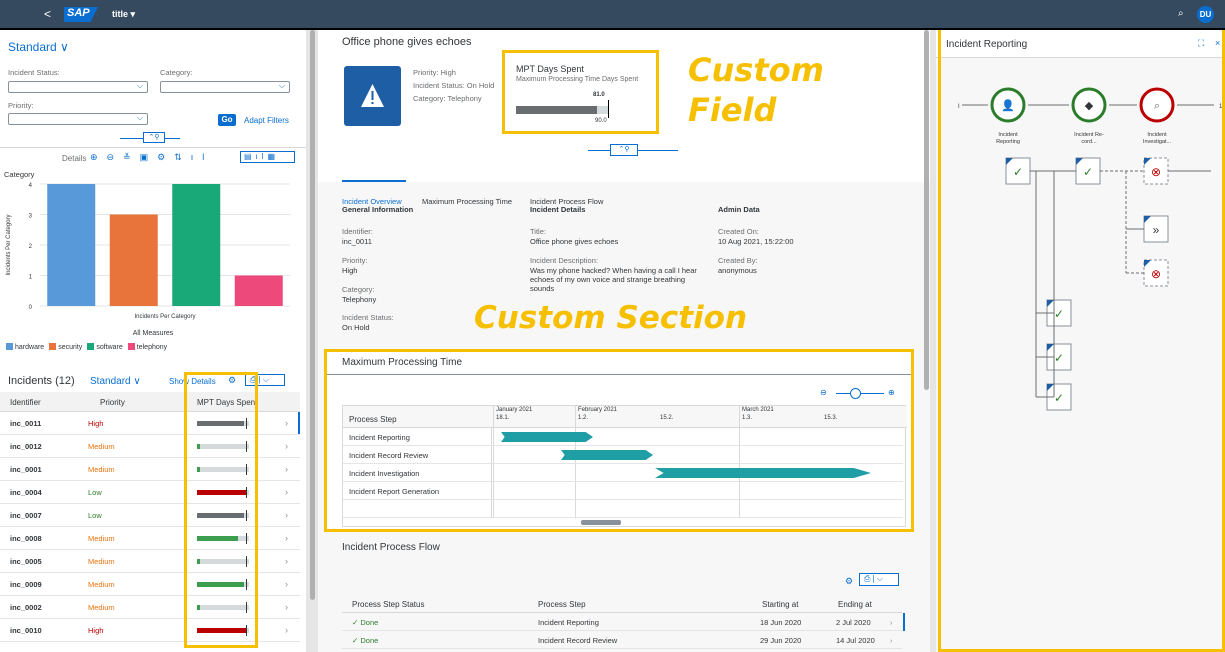 This screenshot has width=1225, height=652. Describe the element at coordinates (164, 317) in the screenshot. I see `x-axis-label: Incidents Per Category` at that location.